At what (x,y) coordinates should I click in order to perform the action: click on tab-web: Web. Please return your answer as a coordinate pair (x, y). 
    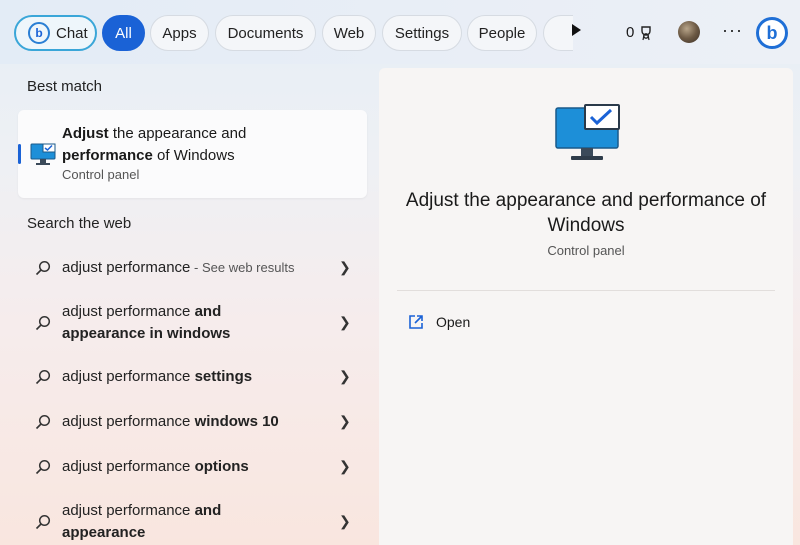
    Looking at the image, I should click on (349, 33).